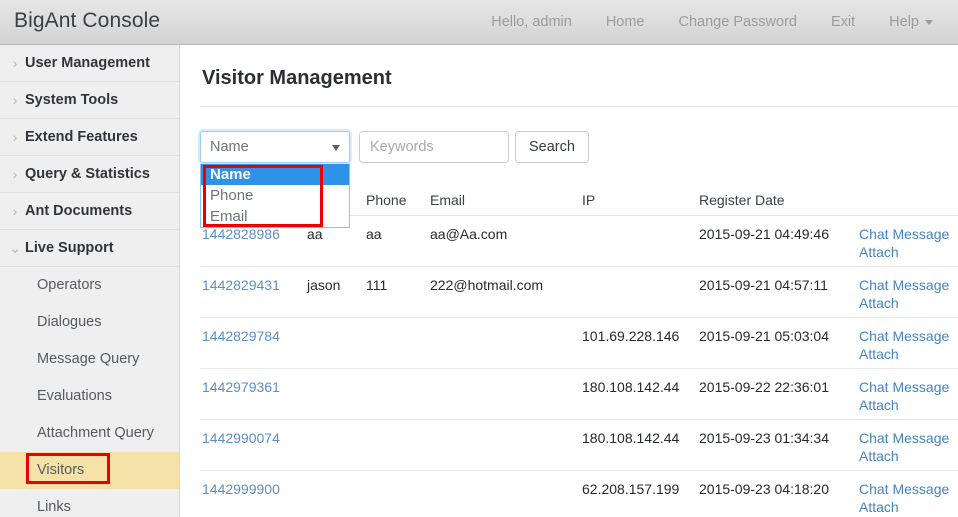  What do you see at coordinates (95, 433) in the screenshot?
I see `sidebar-item-label: Attachment Query` at bounding box center [95, 433].